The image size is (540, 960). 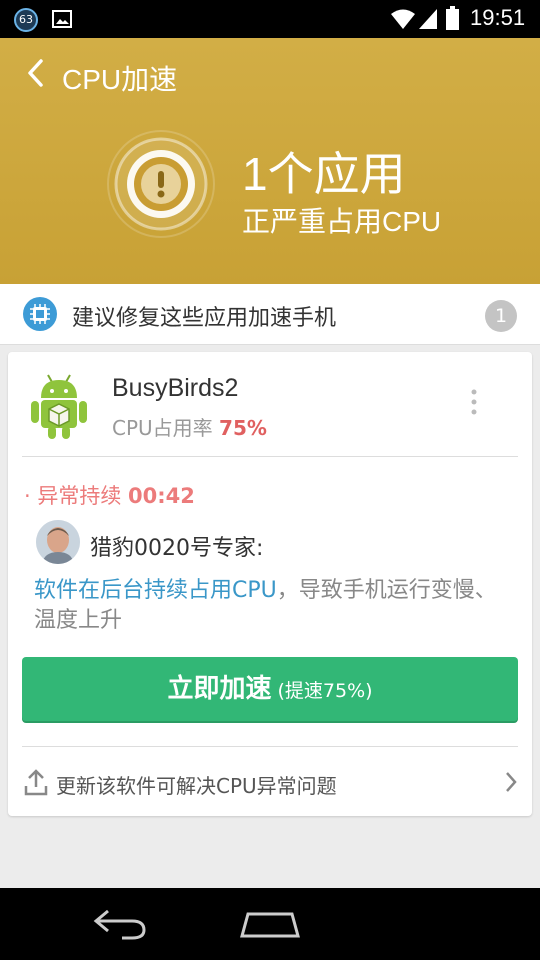 What do you see at coordinates (175, 388) in the screenshot?
I see `app-name: BusyBirds2` at bounding box center [175, 388].